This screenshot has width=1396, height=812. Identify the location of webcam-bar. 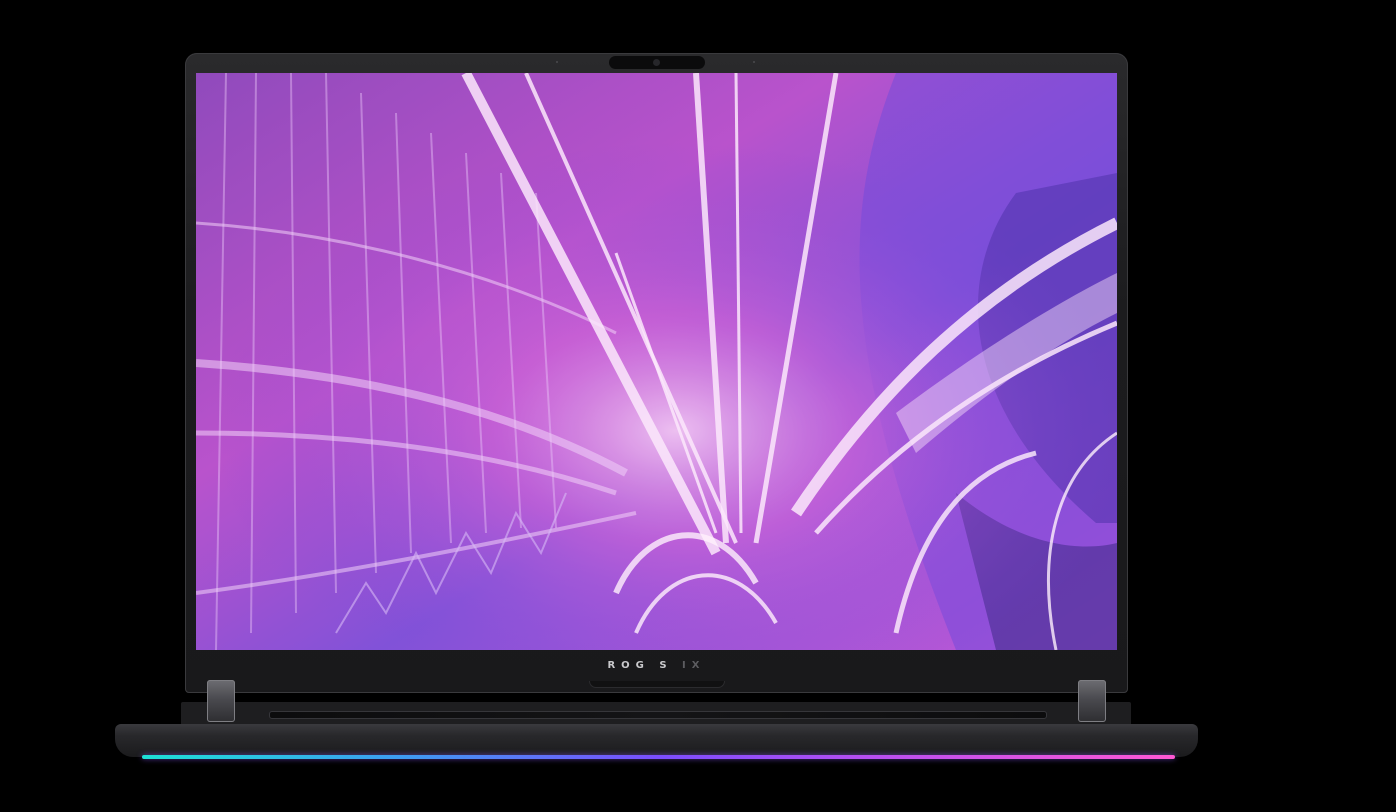
(657, 62).